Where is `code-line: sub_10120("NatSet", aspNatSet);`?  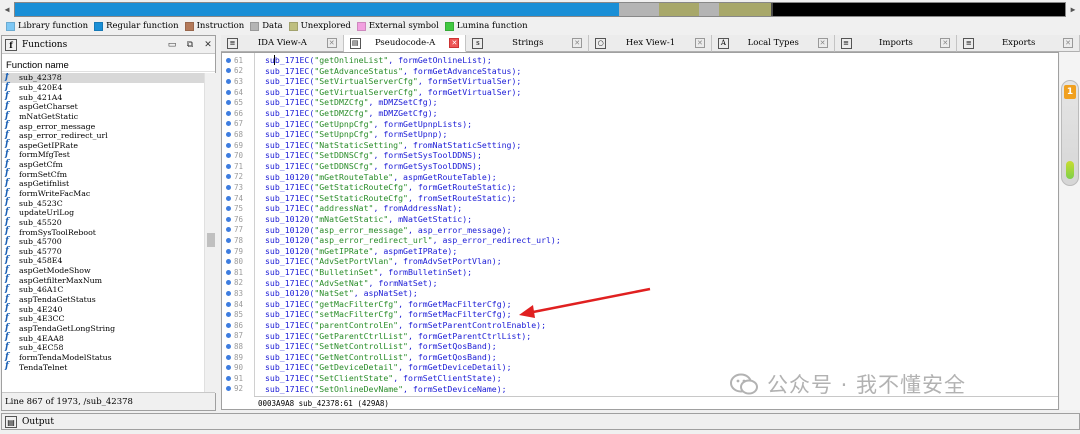
code-line: sub_10120("NatSet", aspNatSet); is located at coordinates (341, 293).